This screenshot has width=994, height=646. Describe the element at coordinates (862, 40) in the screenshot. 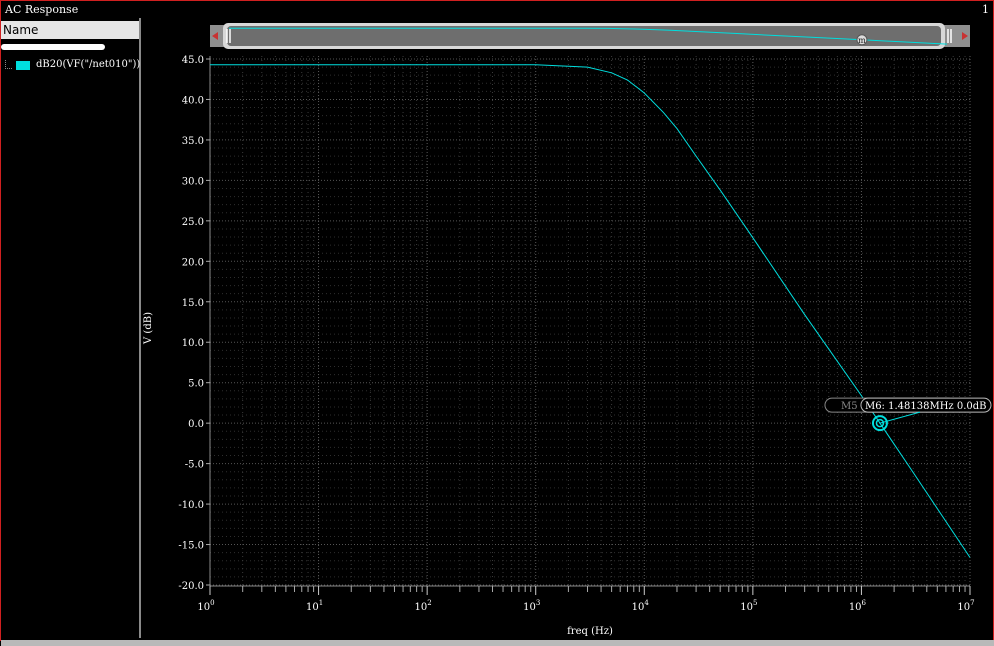

I see `overview-marker-letter: m` at that location.